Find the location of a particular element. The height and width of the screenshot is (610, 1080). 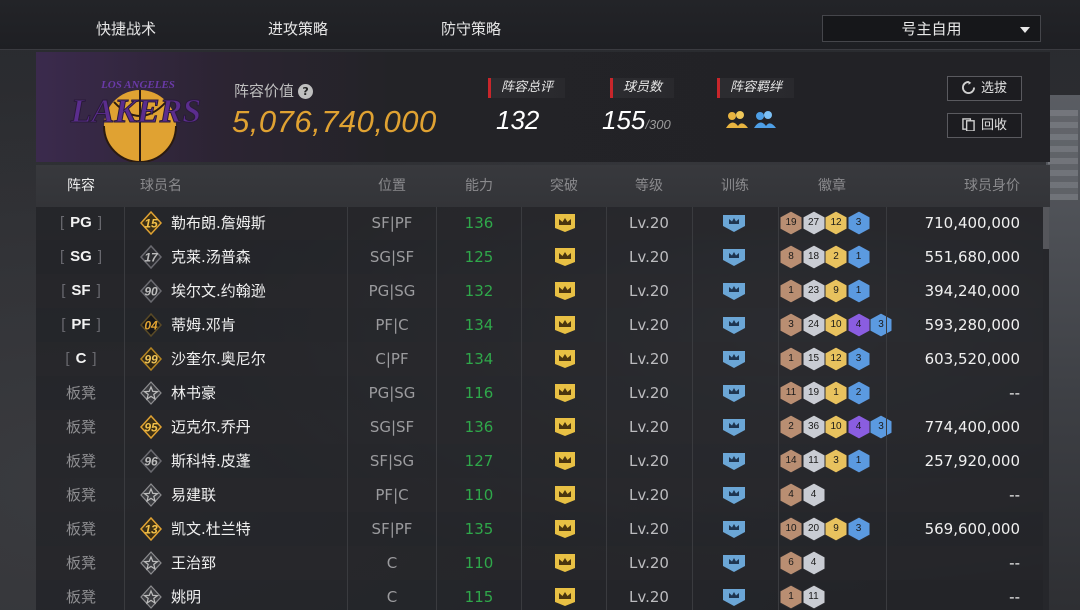

badge-bronze: 19 is located at coordinates (791, 223).